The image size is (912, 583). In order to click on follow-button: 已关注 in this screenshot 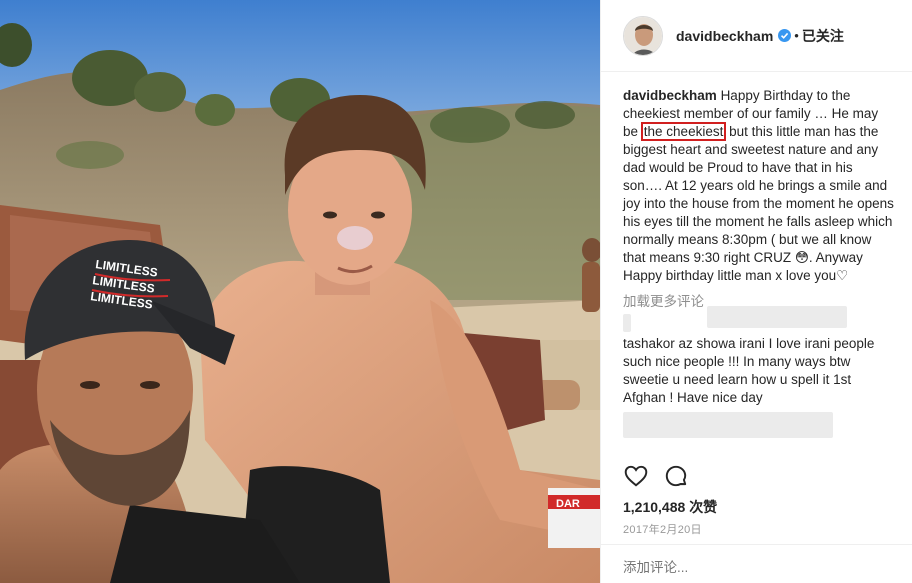, I will do `click(823, 36)`.